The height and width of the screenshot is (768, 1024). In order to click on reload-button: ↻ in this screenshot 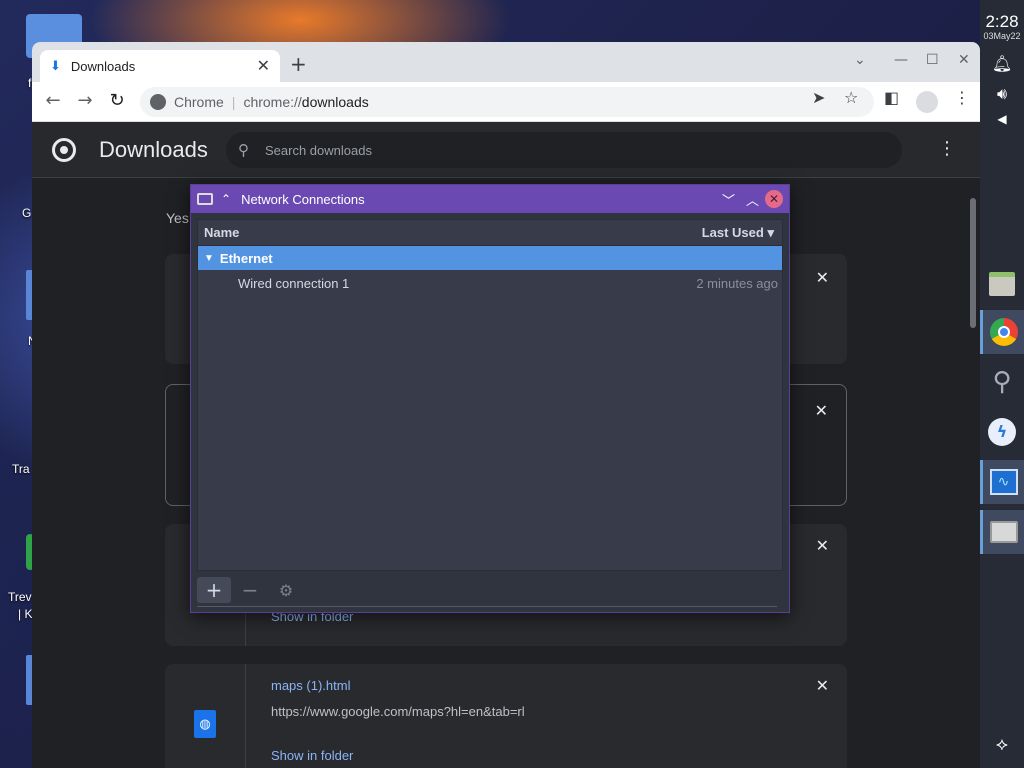, I will do `click(117, 100)`.